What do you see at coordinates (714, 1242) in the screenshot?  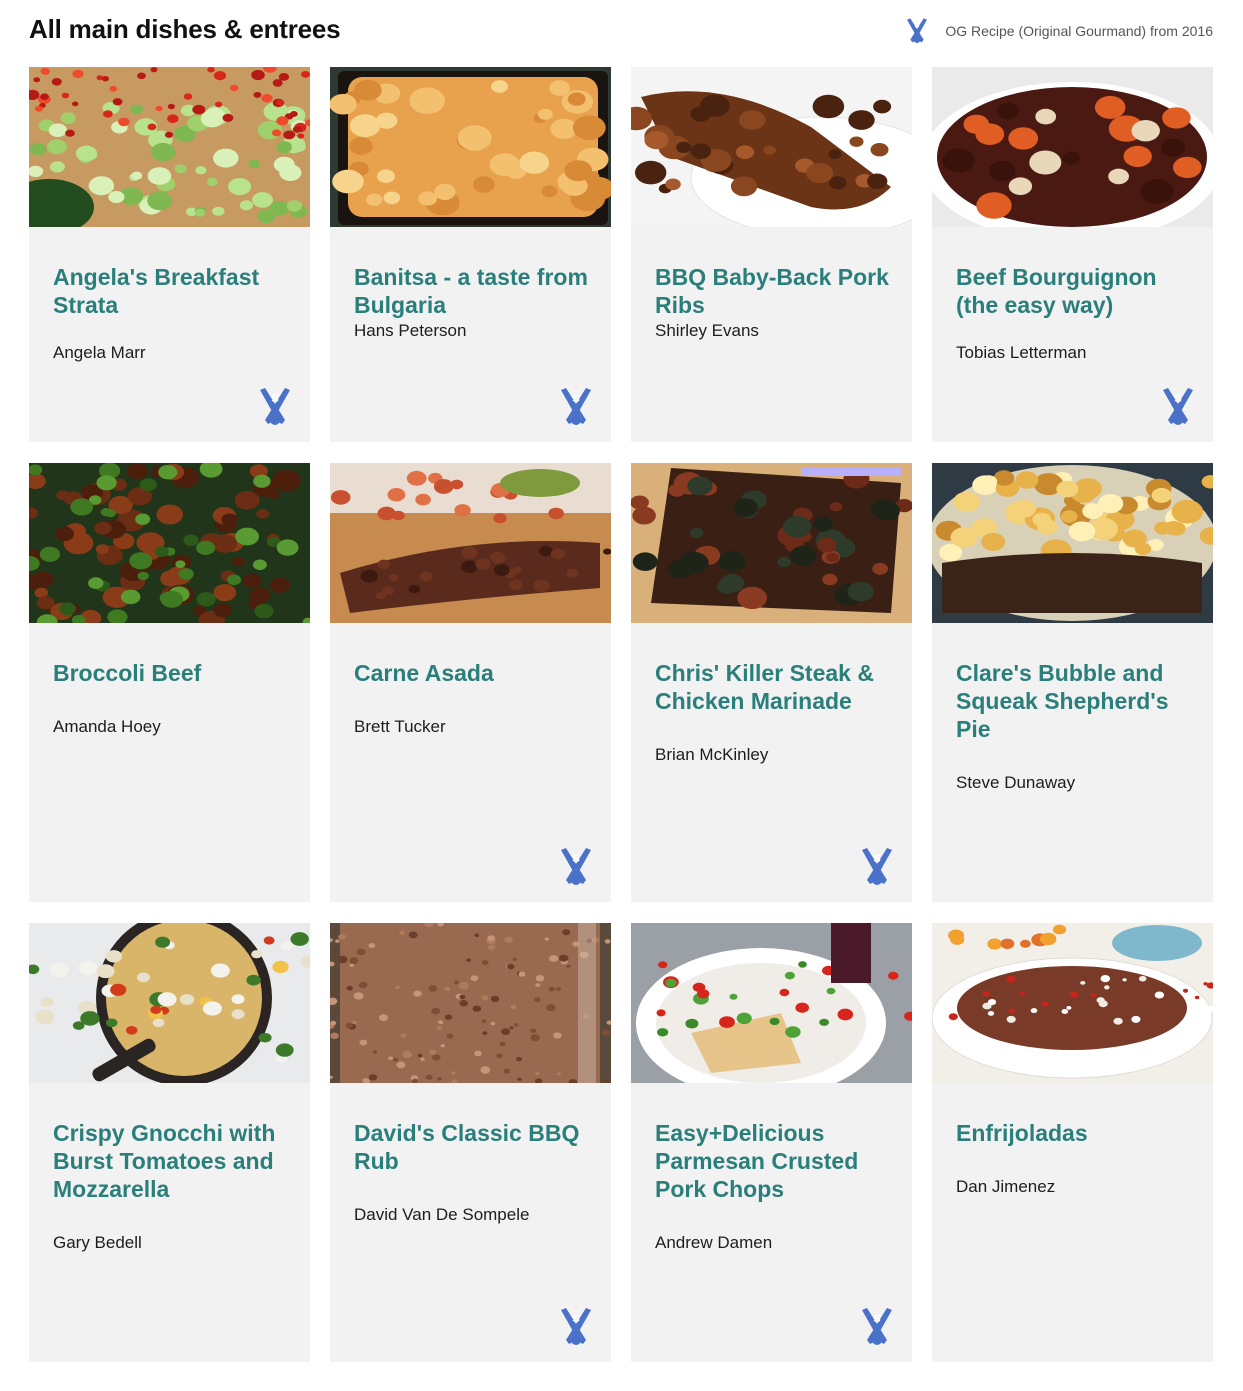 I see `recipe-author: Andrew Damen` at bounding box center [714, 1242].